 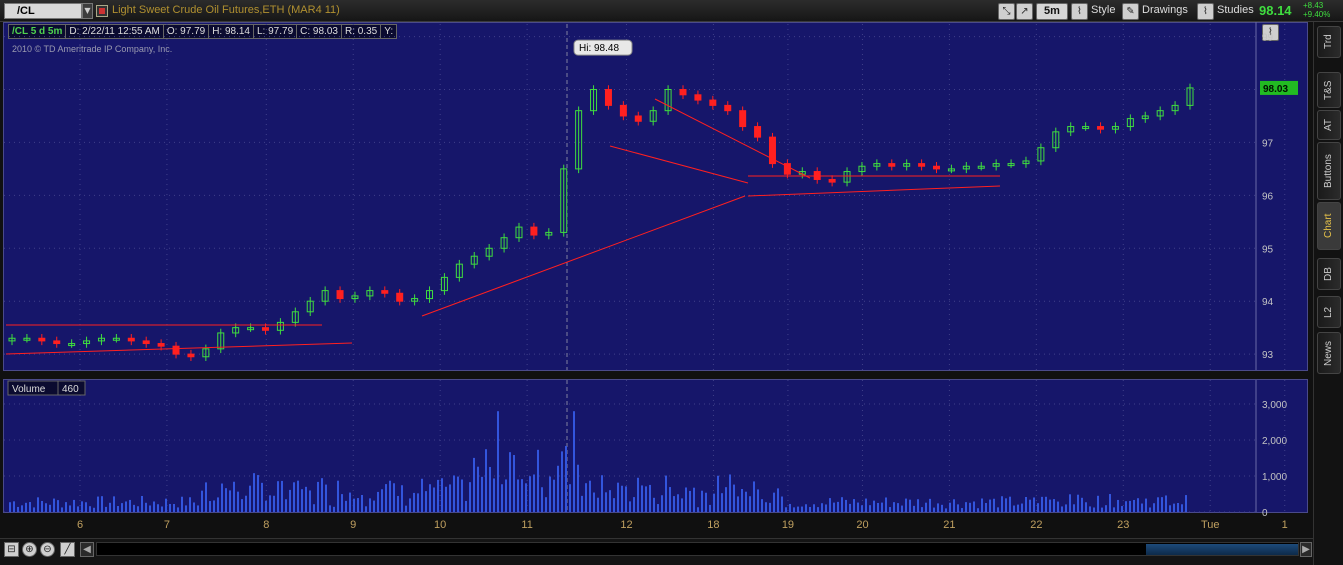 I want to click on x-tick-label: 20, so click(x=862, y=525).